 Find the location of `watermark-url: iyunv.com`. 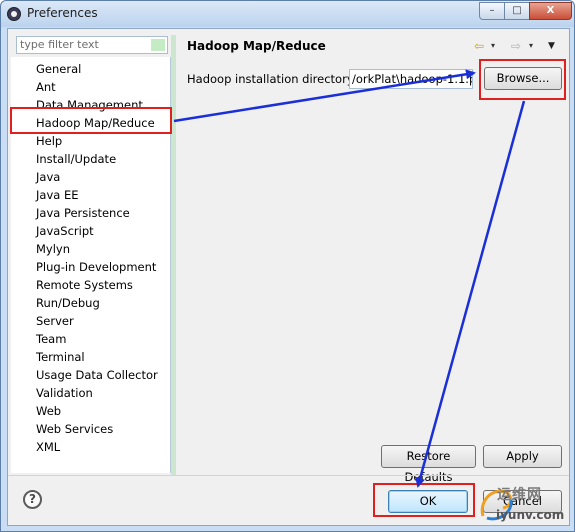

watermark-url: iyunv.com is located at coordinates (530, 515).